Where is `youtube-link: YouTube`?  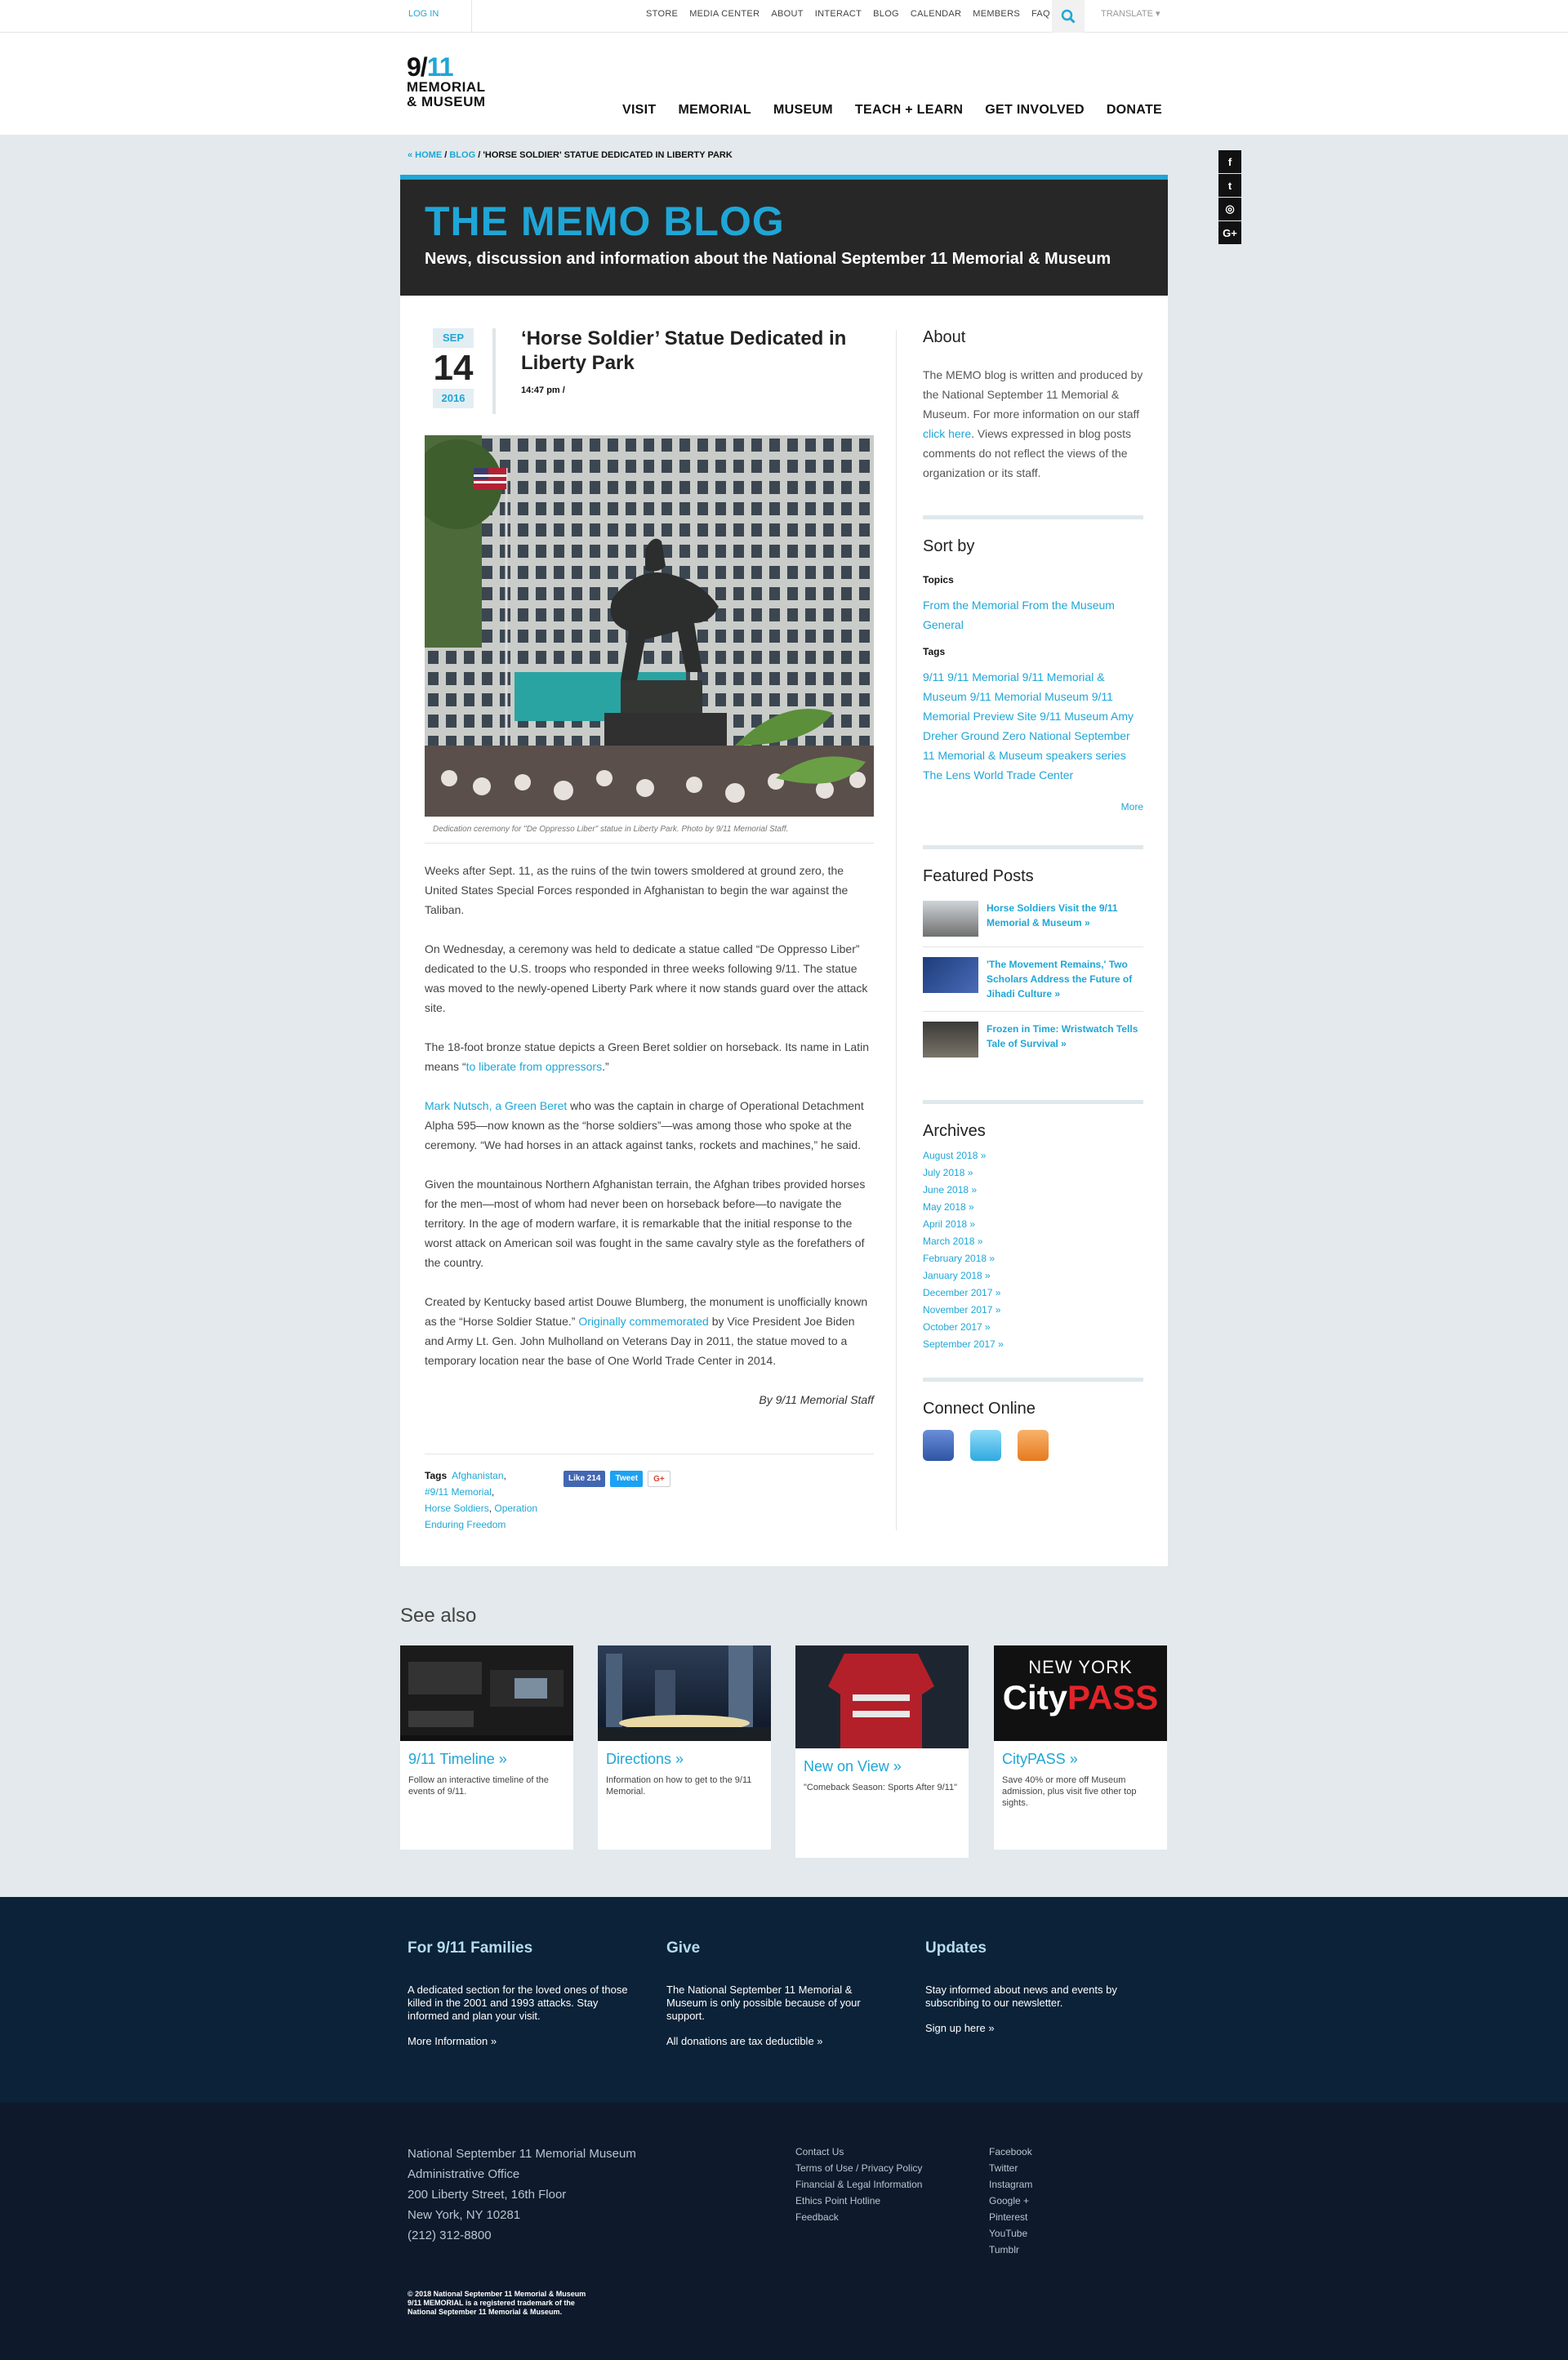
youtube-link: YouTube is located at coordinates (1010, 2233).